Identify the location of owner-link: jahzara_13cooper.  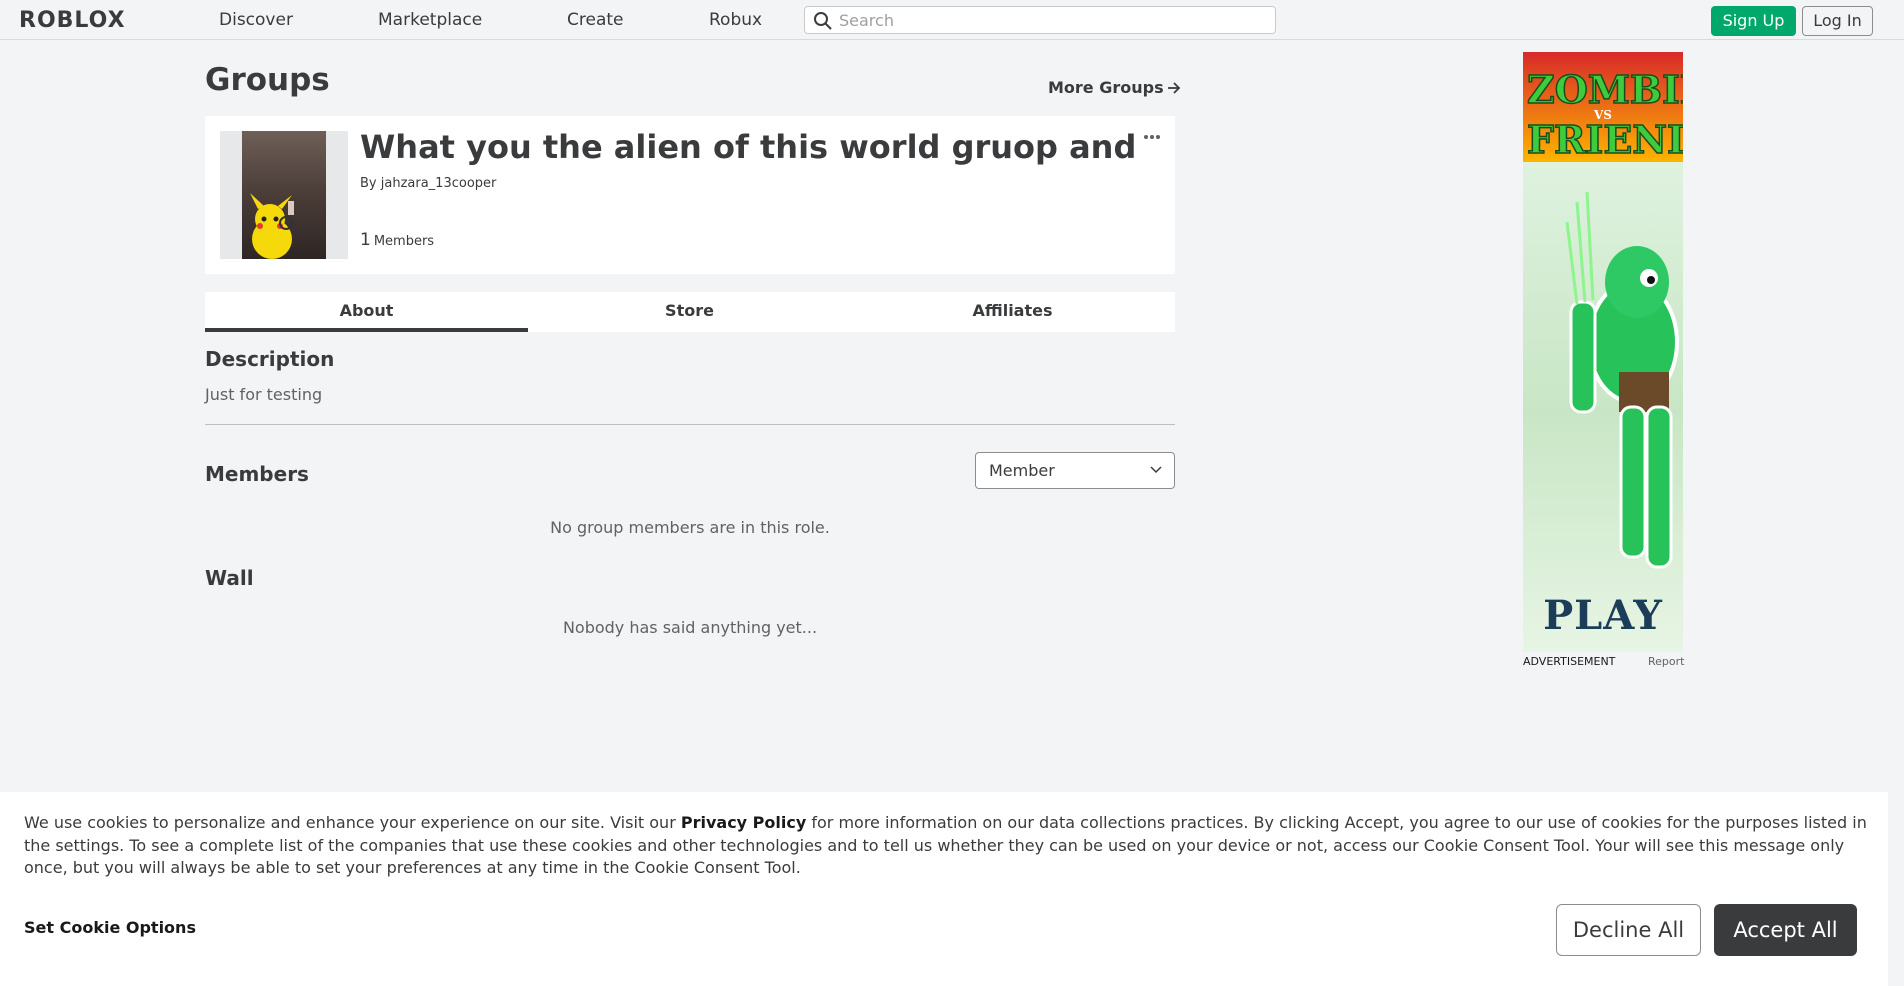
(439, 183).